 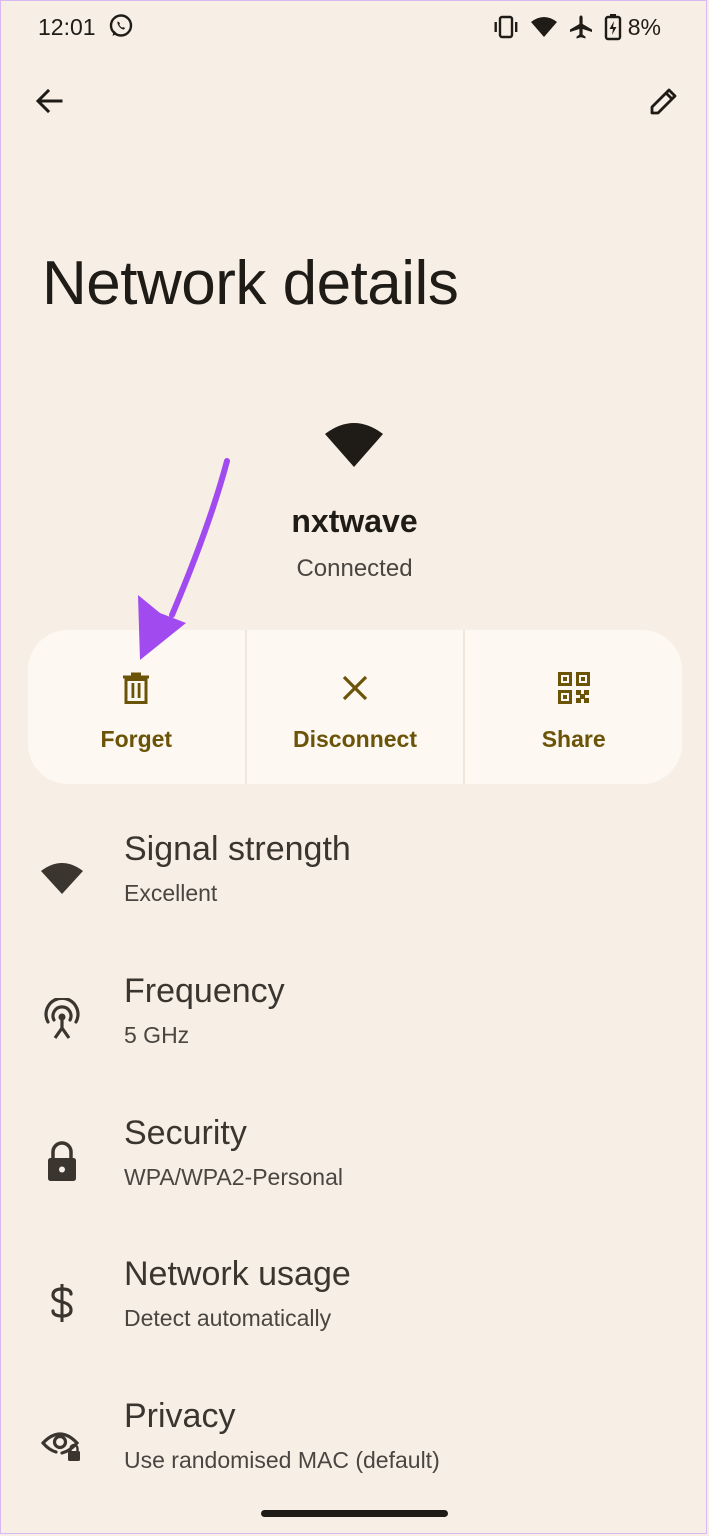 What do you see at coordinates (157, 1035) in the screenshot?
I see `detail-value: 5 GHz` at bounding box center [157, 1035].